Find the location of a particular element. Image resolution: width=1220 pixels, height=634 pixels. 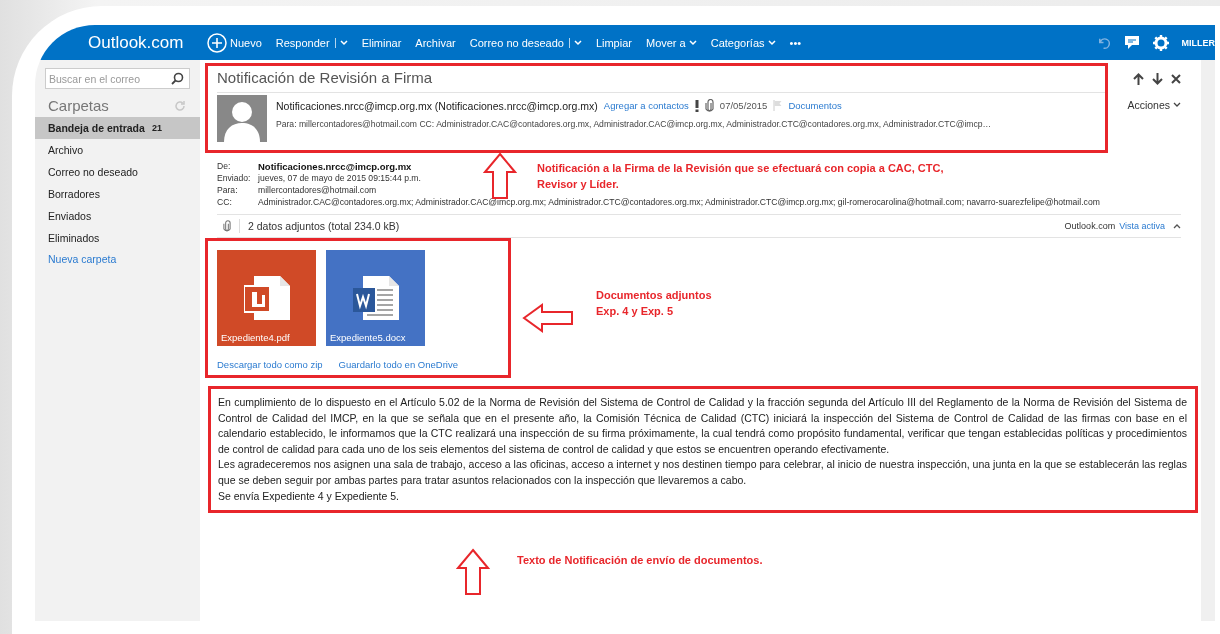

folders-heading: Carpetas is located at coordinates (78, 105).